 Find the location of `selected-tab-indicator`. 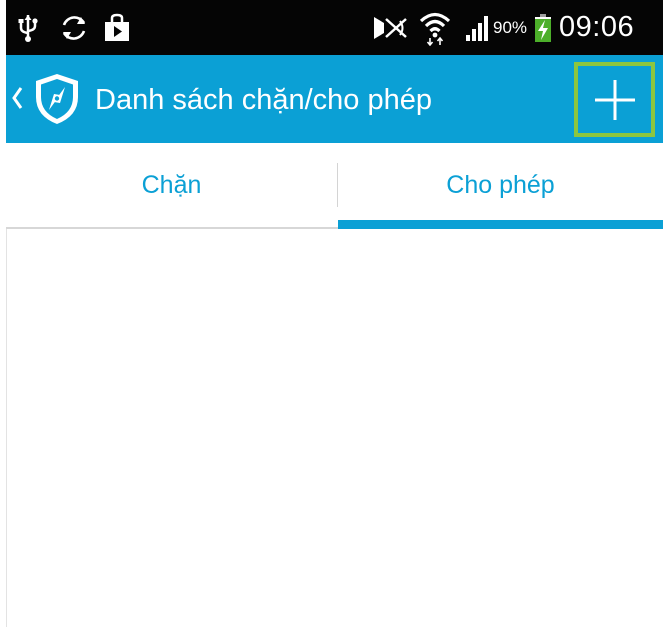

selected-tab-indicator is located at coordinates (500, 224).